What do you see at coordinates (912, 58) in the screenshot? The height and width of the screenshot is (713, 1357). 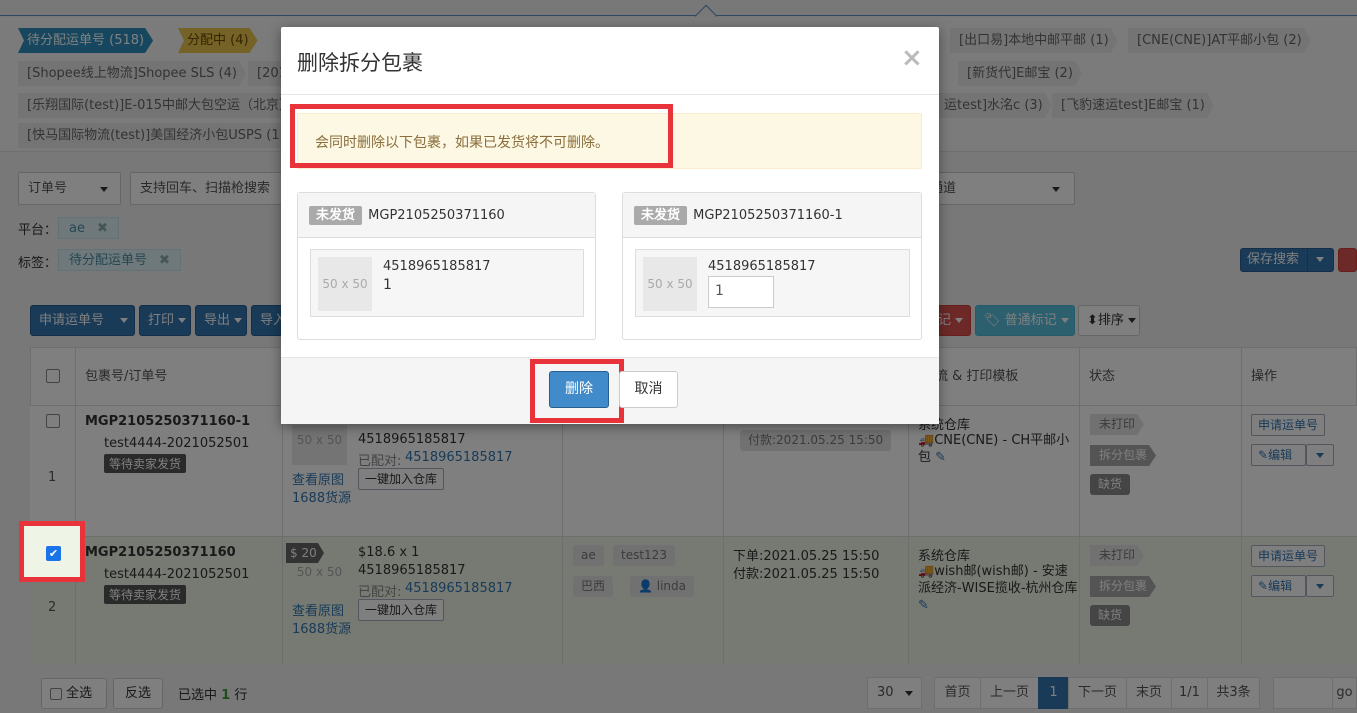 I see `close-icon: ×` at bounding box center [912, 58].